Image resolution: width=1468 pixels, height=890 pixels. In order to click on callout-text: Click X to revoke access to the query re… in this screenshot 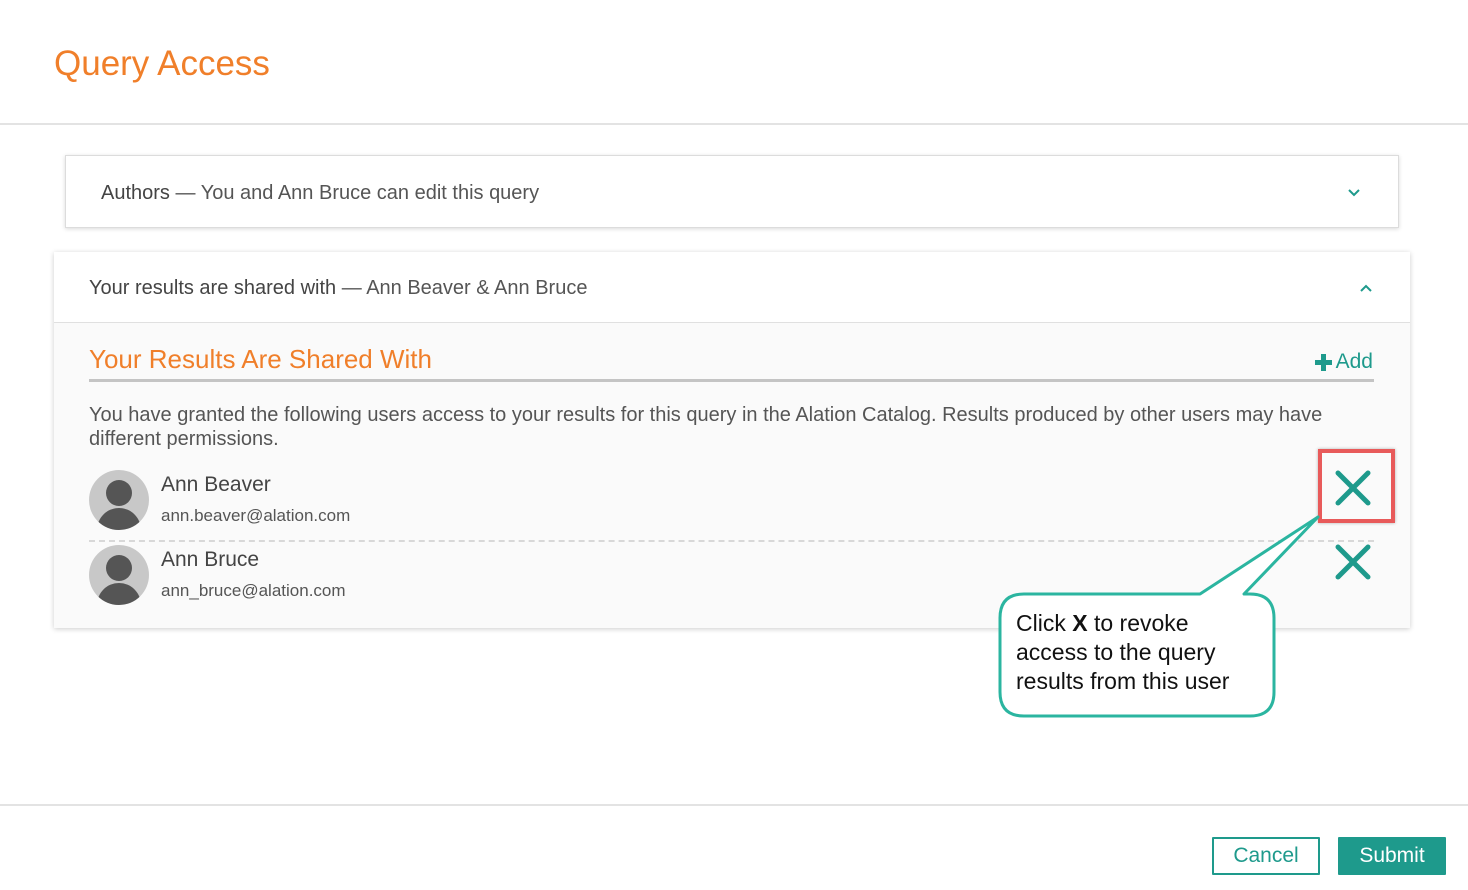, I will do `click(1141, 652)`.